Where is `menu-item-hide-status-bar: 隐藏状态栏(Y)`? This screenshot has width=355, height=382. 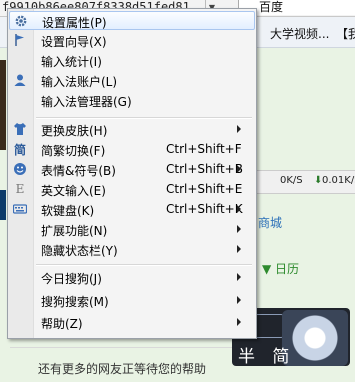
menu-item-hide-status-bar: 隐藏状态栏(Y) is located at coordinates (132, 249).